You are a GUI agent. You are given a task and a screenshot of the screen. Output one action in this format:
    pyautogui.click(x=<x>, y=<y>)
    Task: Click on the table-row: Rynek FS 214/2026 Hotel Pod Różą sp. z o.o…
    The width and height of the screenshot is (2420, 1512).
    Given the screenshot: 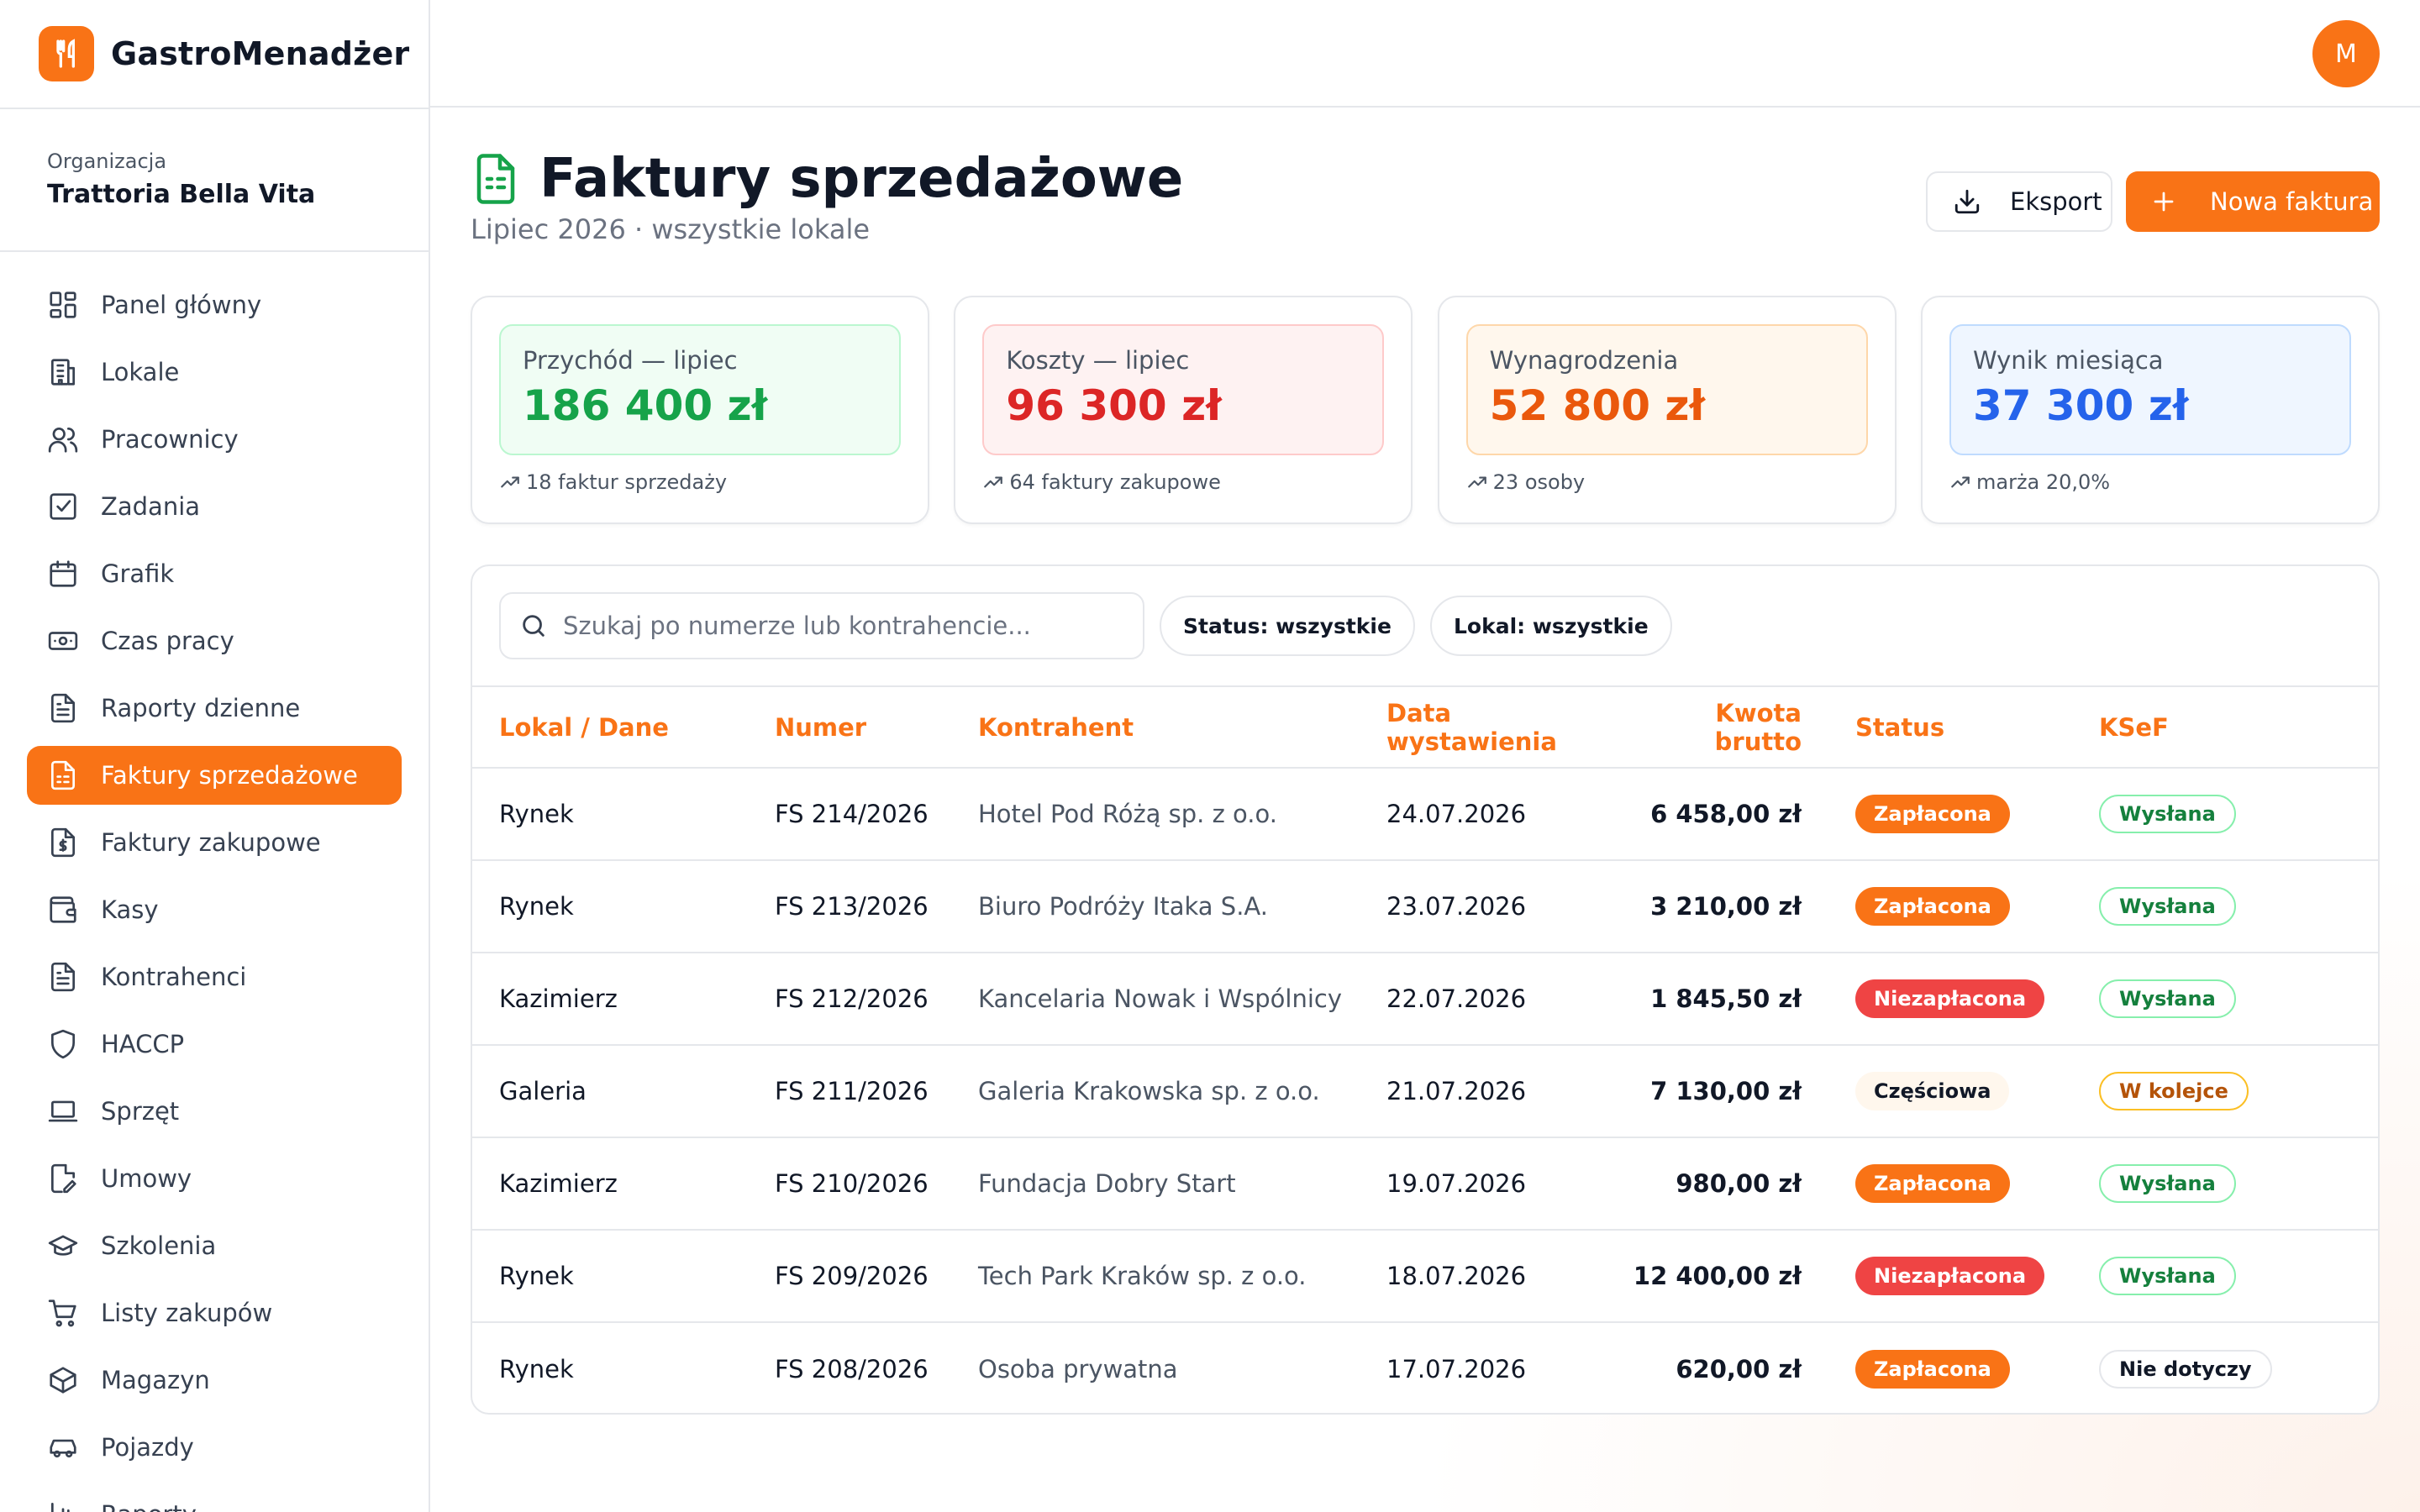 What is the action you would take?
    pyautogui.click(x=1425, y=814)
    